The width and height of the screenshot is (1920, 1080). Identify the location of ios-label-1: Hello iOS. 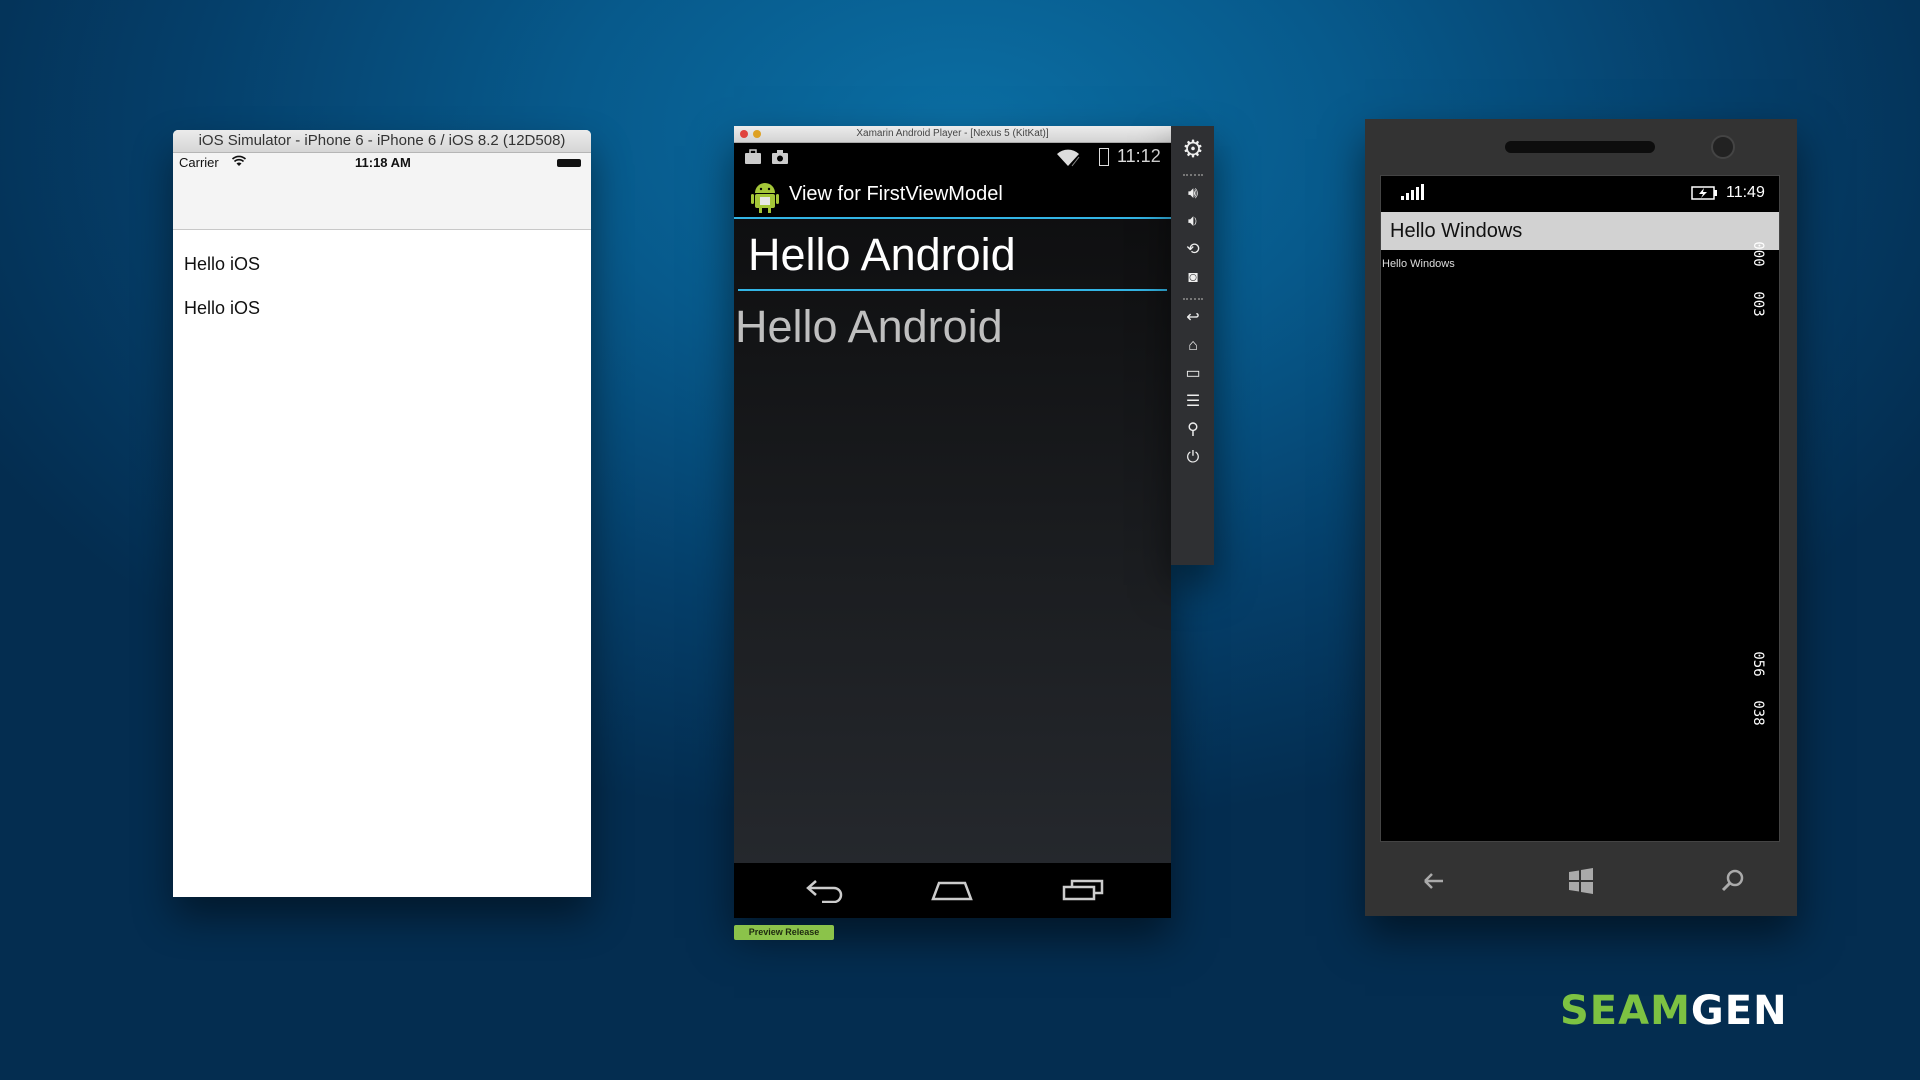
(222, 264).